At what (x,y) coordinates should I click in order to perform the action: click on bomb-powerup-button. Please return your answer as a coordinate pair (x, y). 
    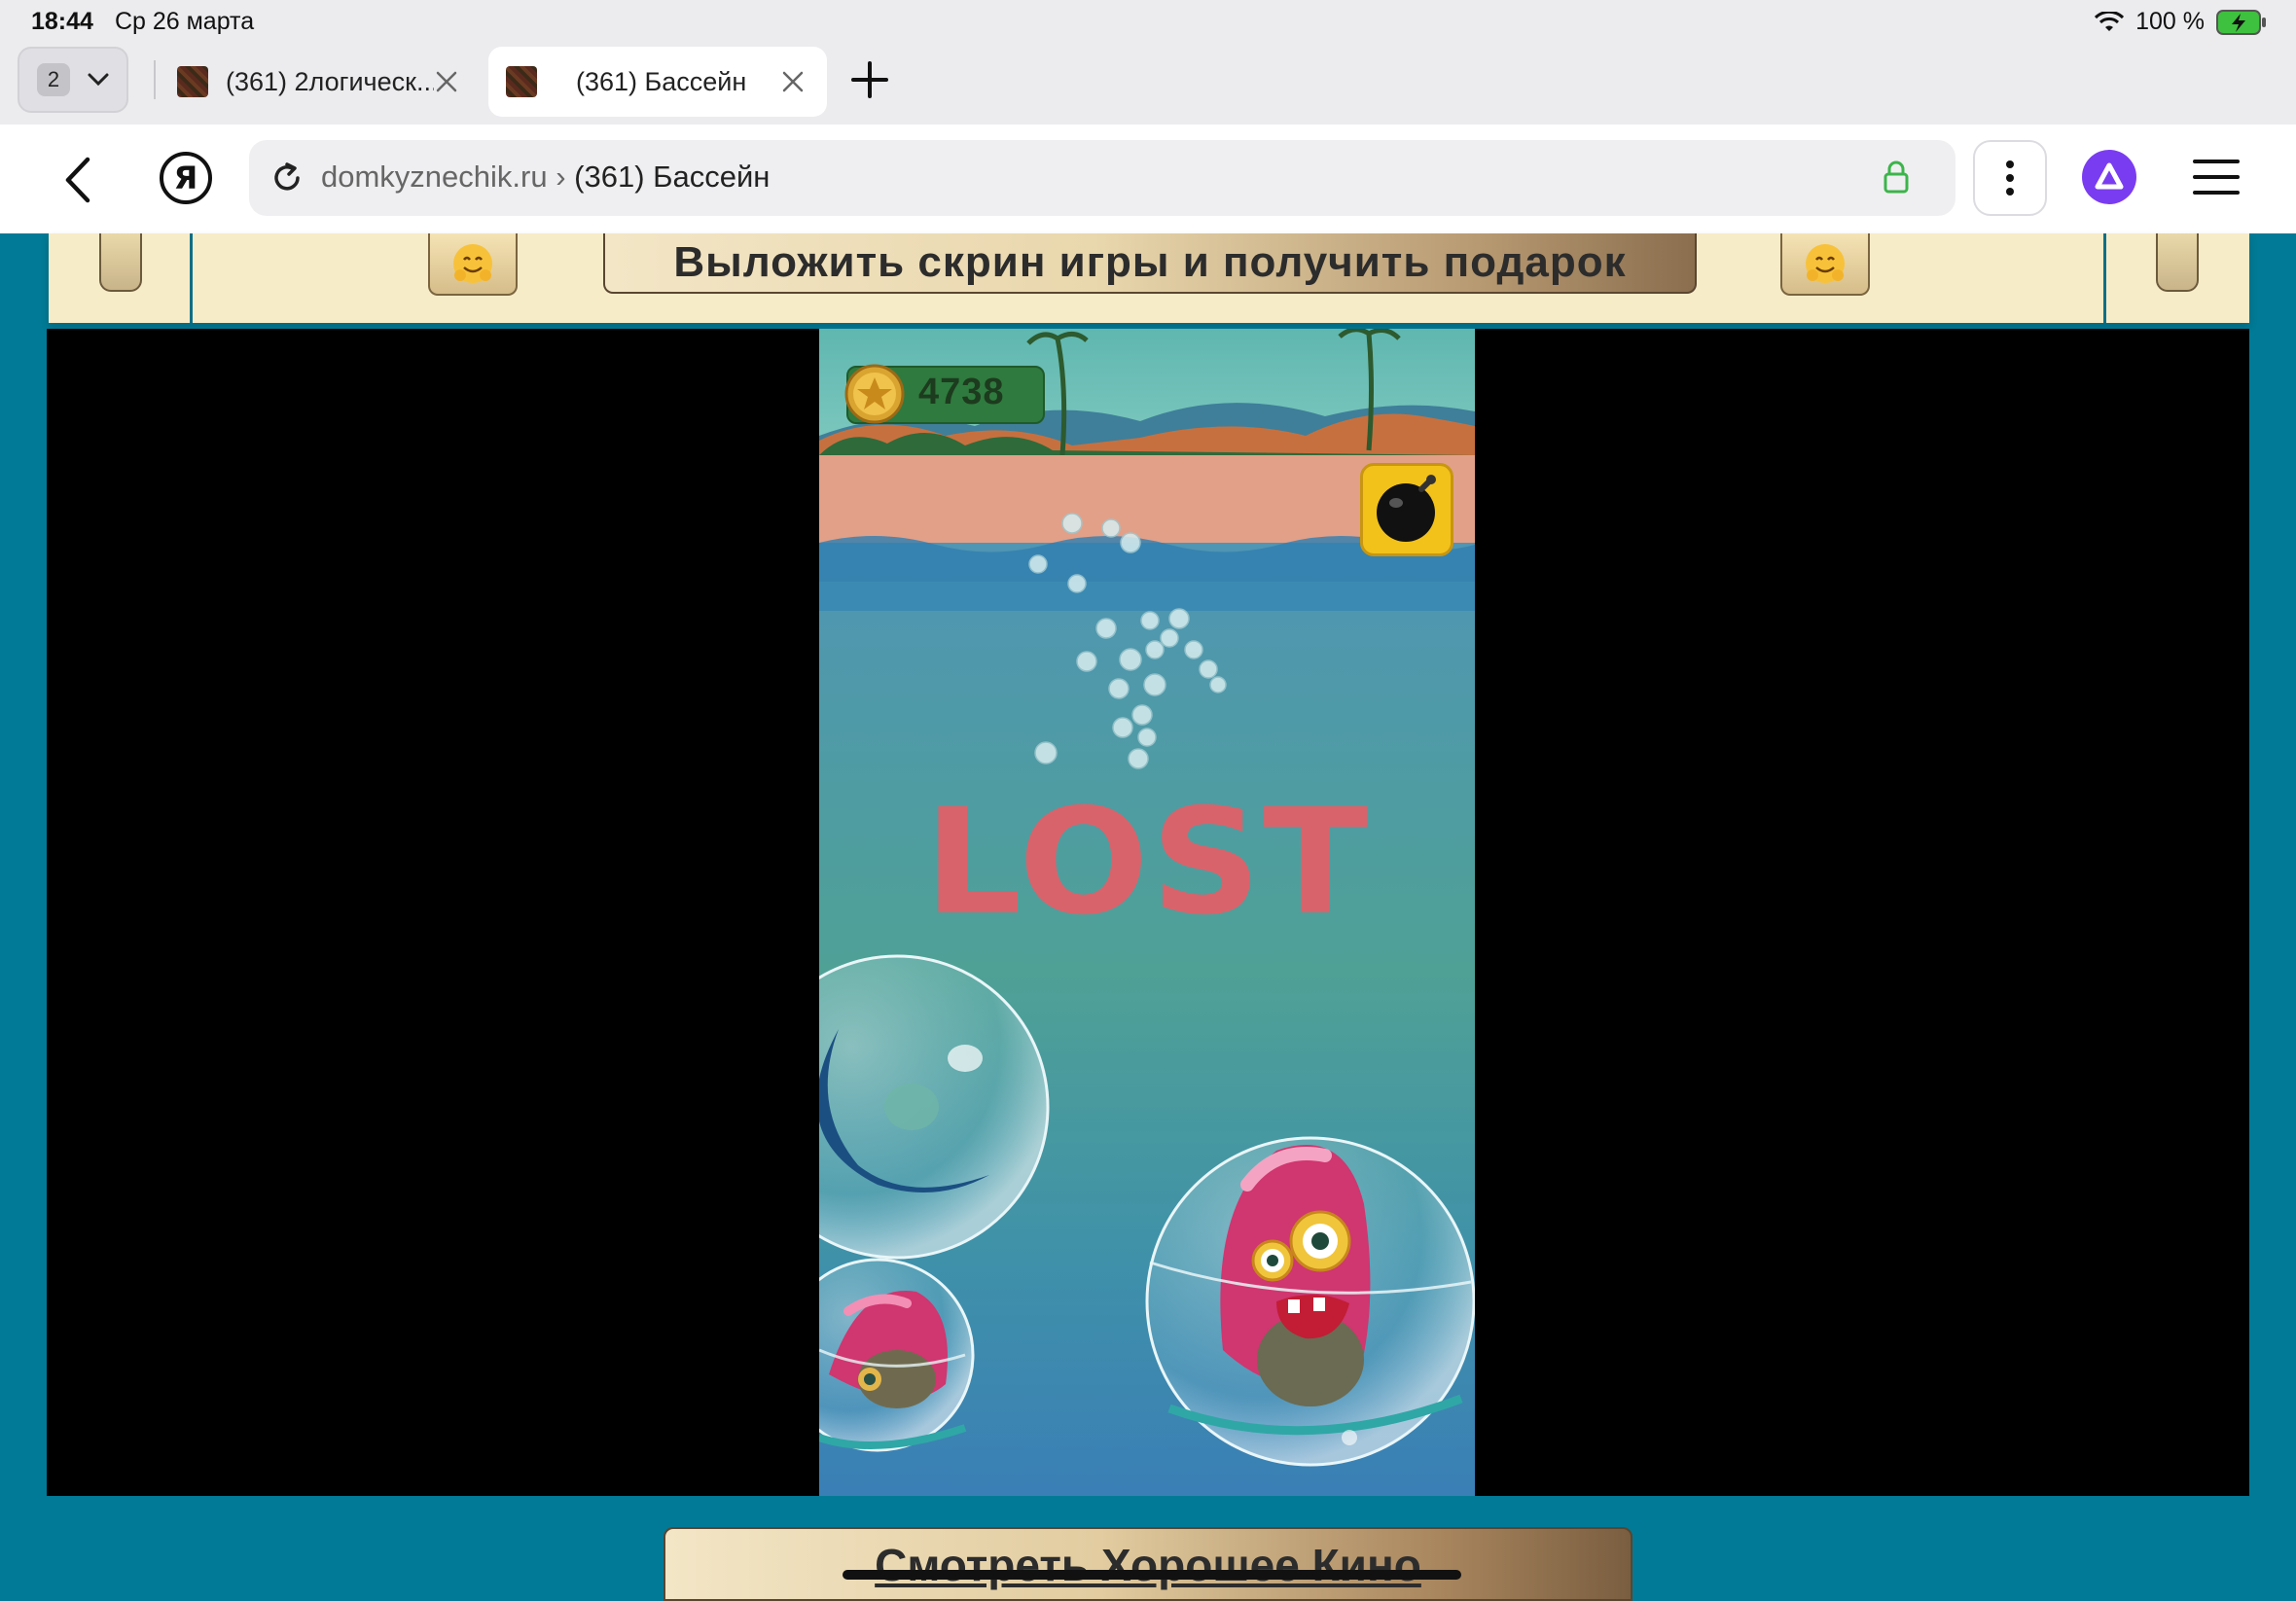
    Looking at the image, I should click on (1406, 510).